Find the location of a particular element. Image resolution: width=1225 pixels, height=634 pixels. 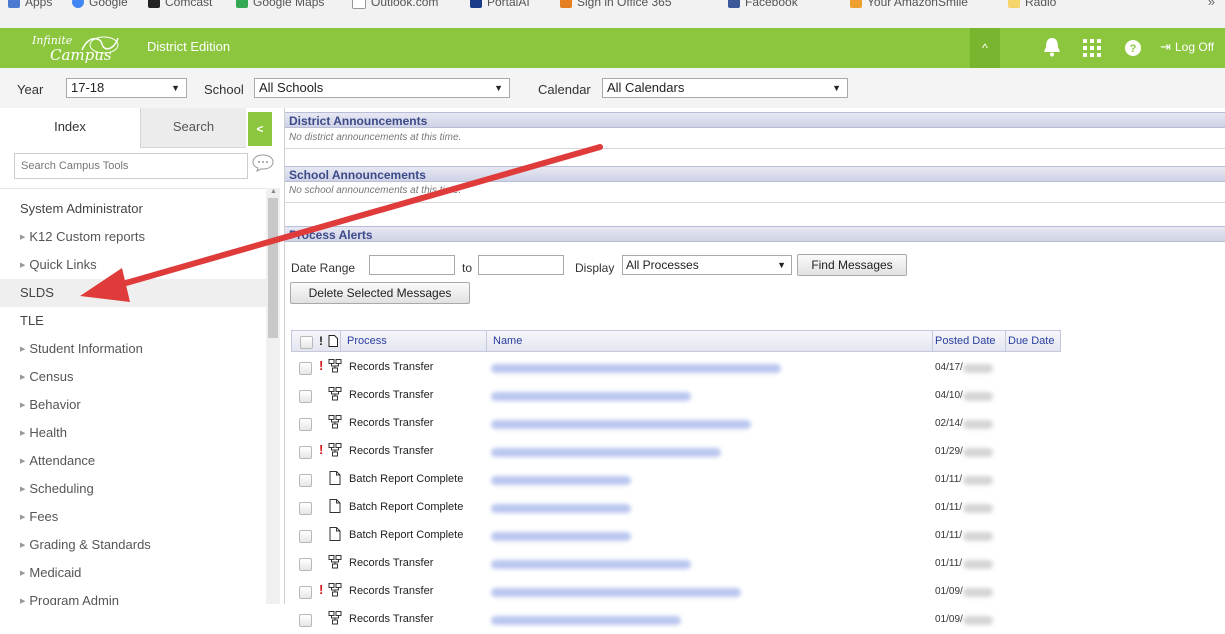

year-select: 17-18 ▼ is located at coordinates (126, 88).